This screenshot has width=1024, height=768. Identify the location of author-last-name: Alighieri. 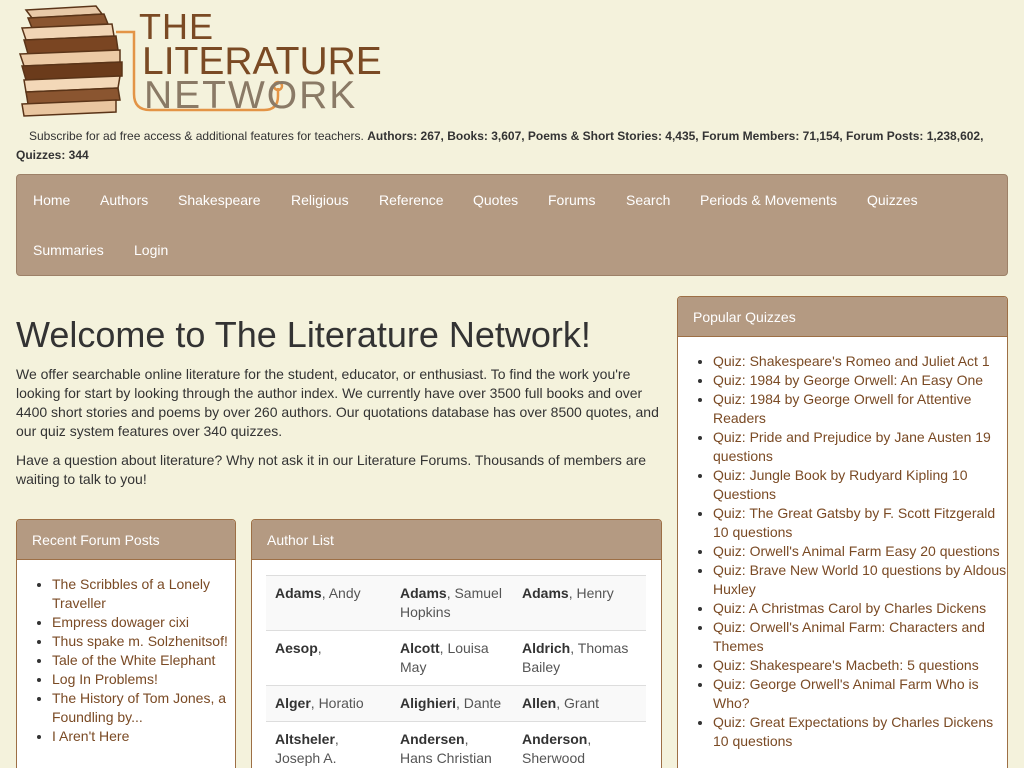
(428, 703).